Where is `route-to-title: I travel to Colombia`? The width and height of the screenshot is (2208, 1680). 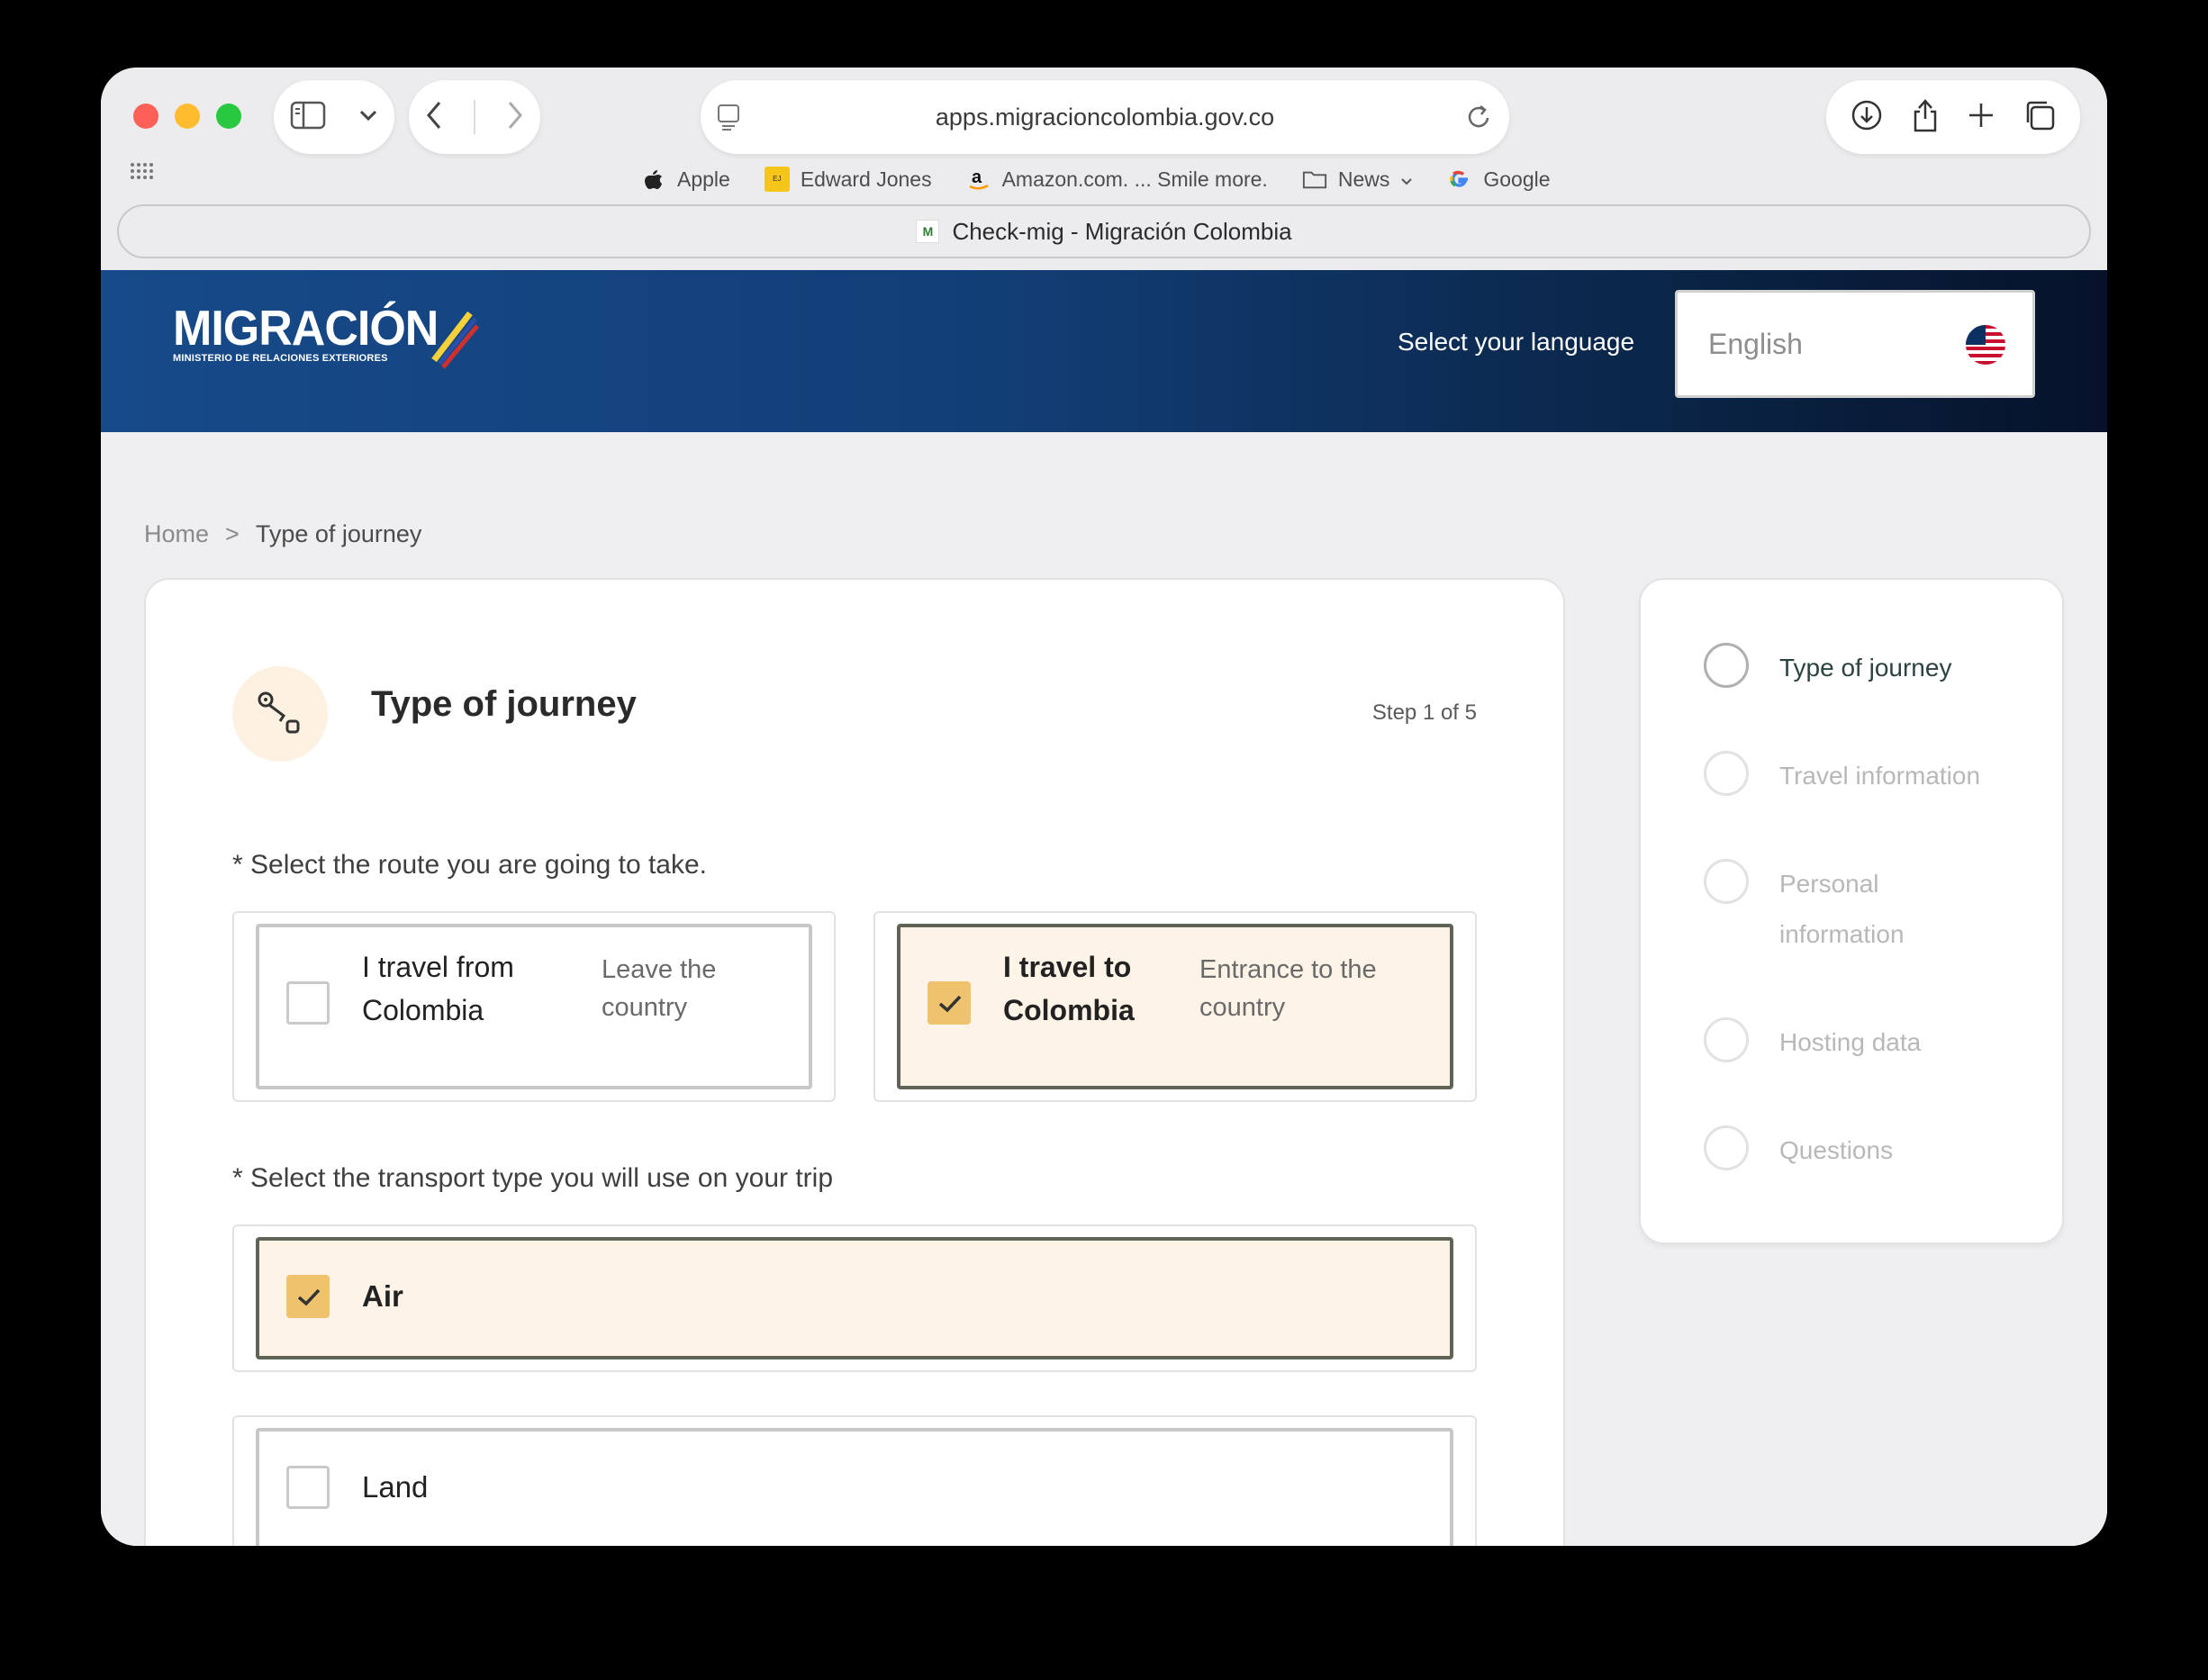 route-to-title: I travel to Colombia is located at coordinates (1069, 988).